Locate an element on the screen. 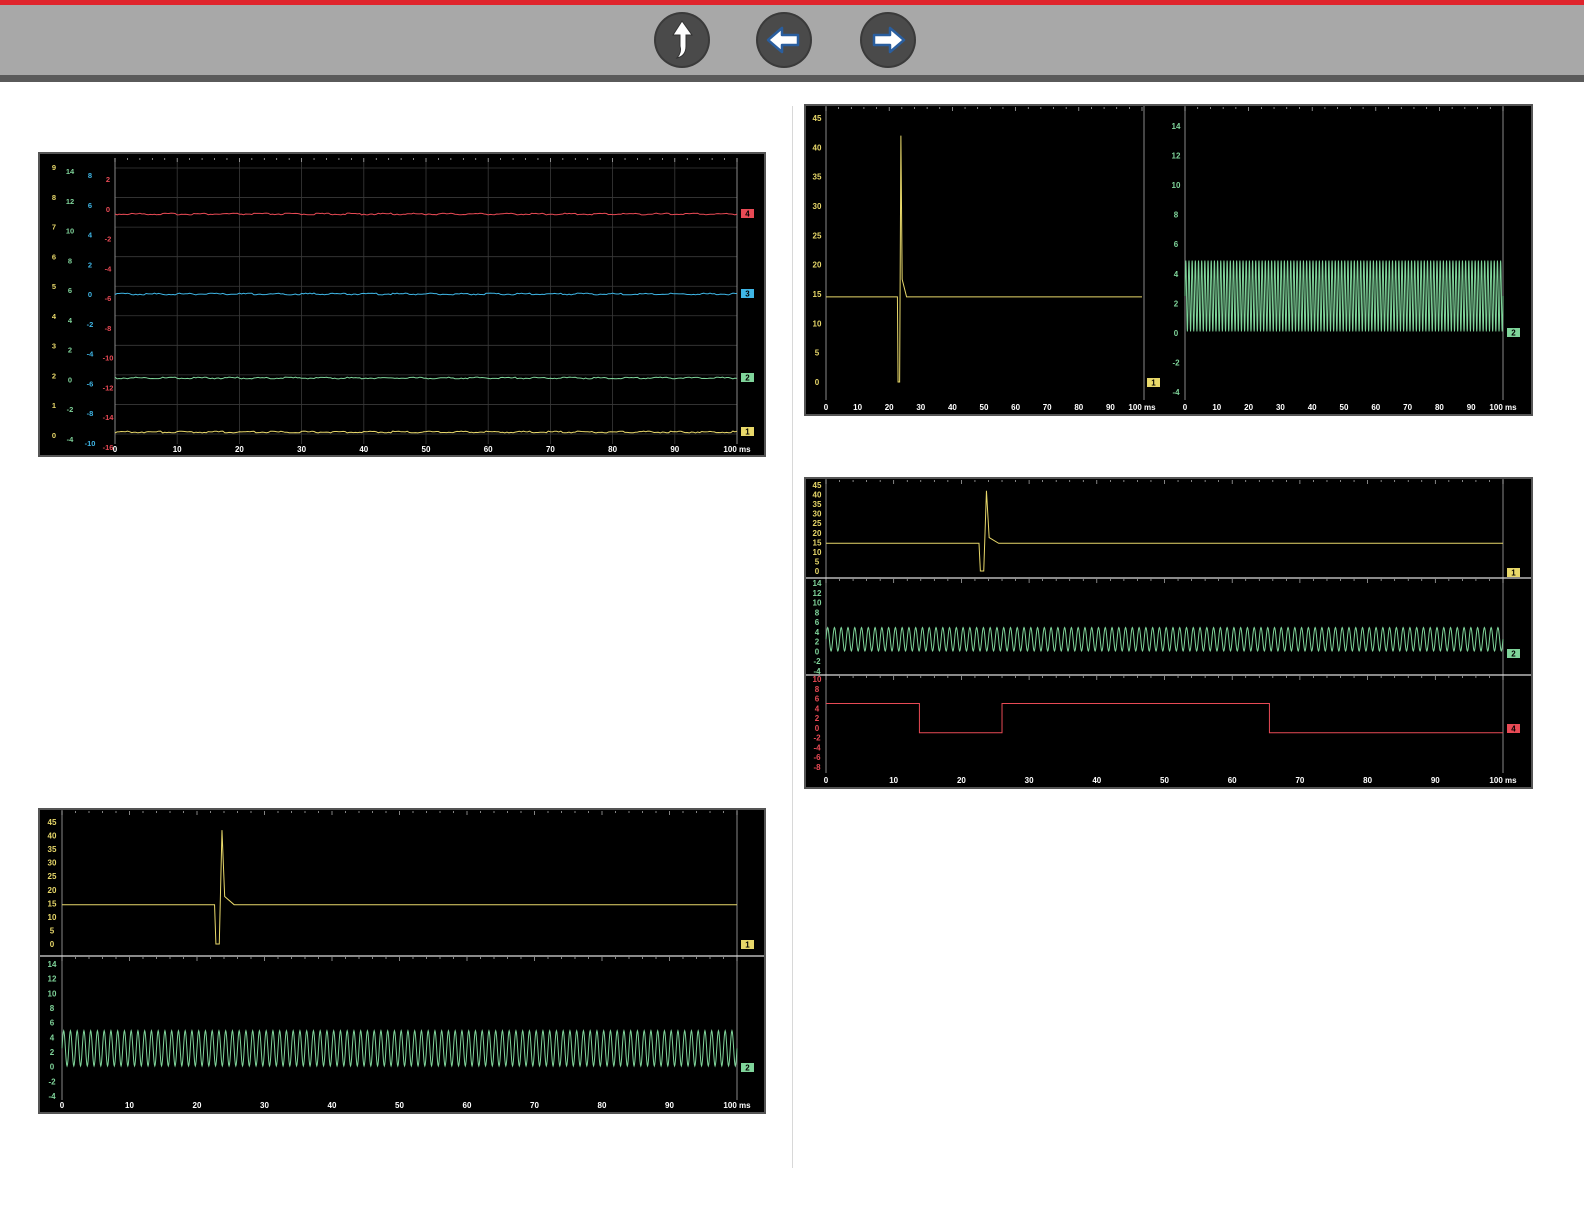 The image size is (1584, 1224). y-tick-label: 35 is located at coordinates (817, 177).